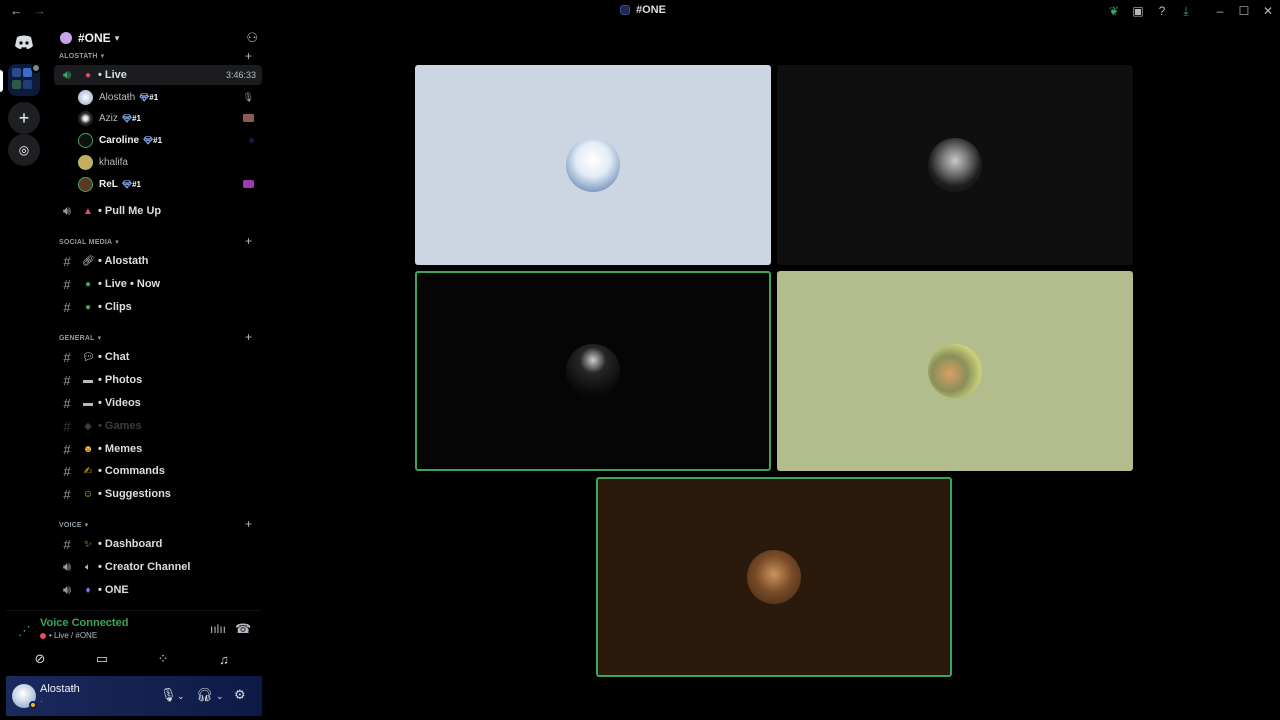 The image size is (1280, 720). Describe the element at coordinates (158, 307) in the screenshot. I see `channel-clips: # ● • Clips` at that location.